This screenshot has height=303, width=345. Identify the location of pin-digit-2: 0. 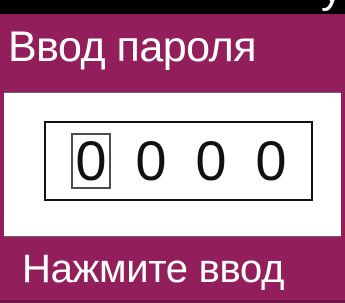
(151, 161).